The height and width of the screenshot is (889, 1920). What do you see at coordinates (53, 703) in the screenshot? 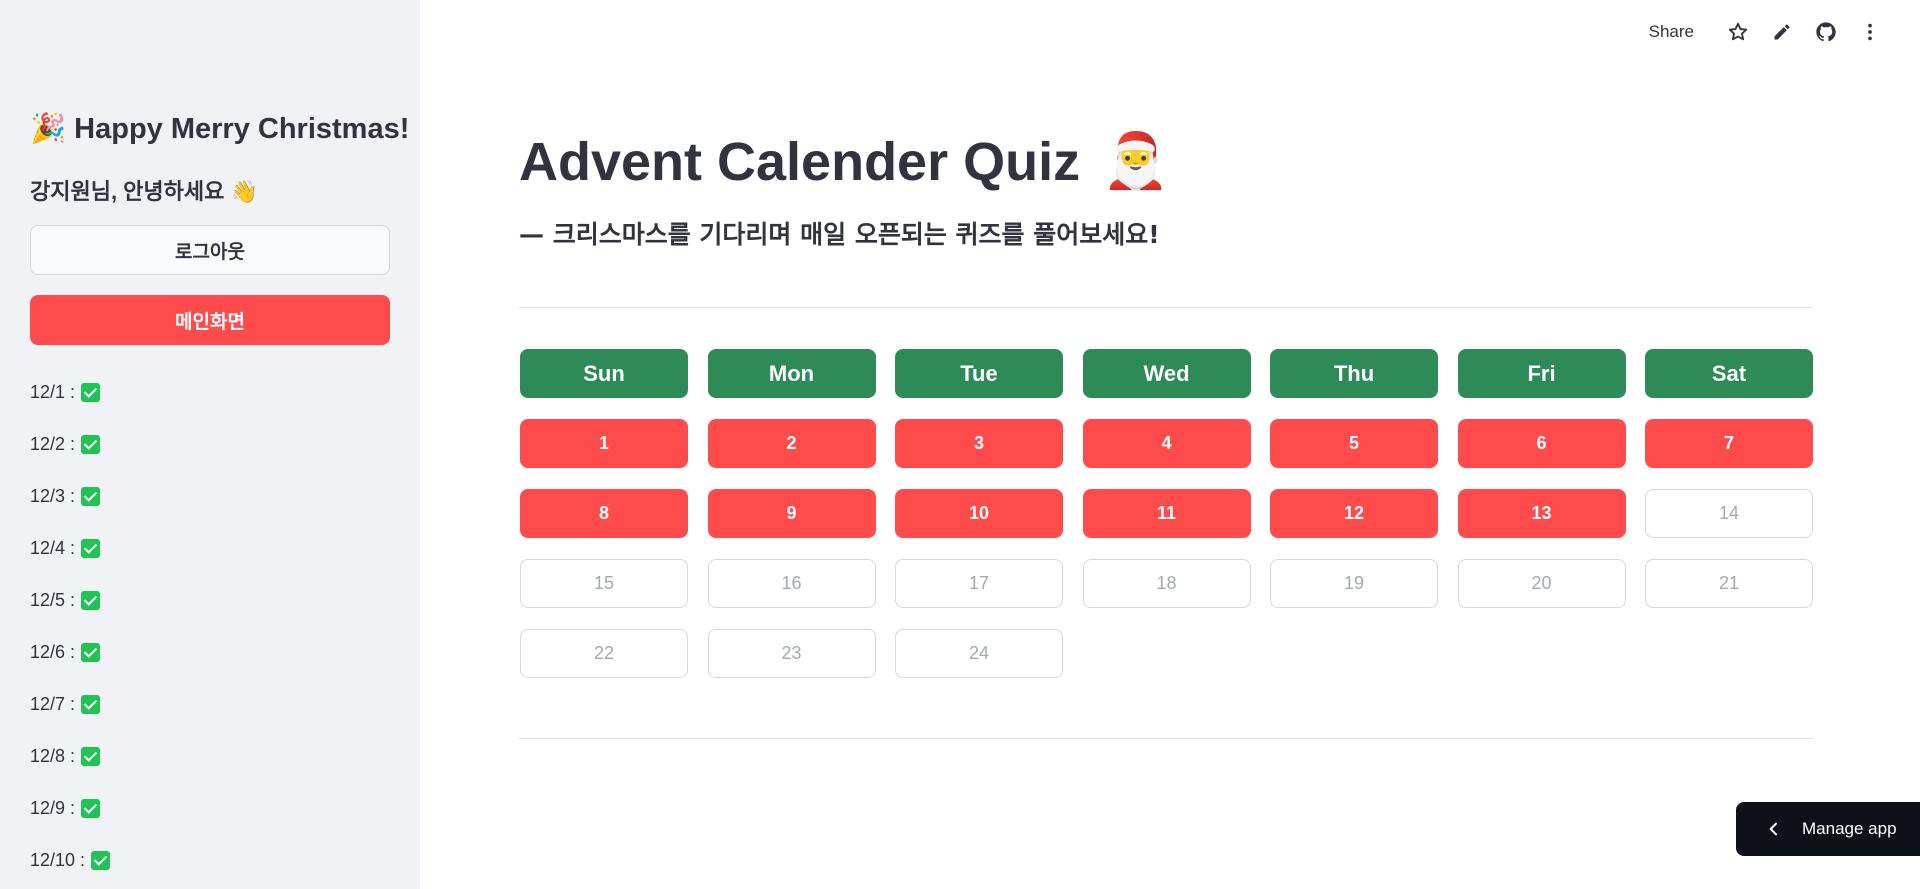
I see `progress-date: 12/7 :` at bounding box center [53, 703].